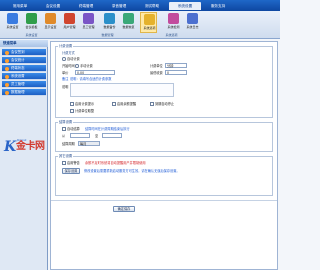  What do you see at coordinates (65, 87) in the screenshot?
I see `description-label: 说明` at bounding box center [65, 87].